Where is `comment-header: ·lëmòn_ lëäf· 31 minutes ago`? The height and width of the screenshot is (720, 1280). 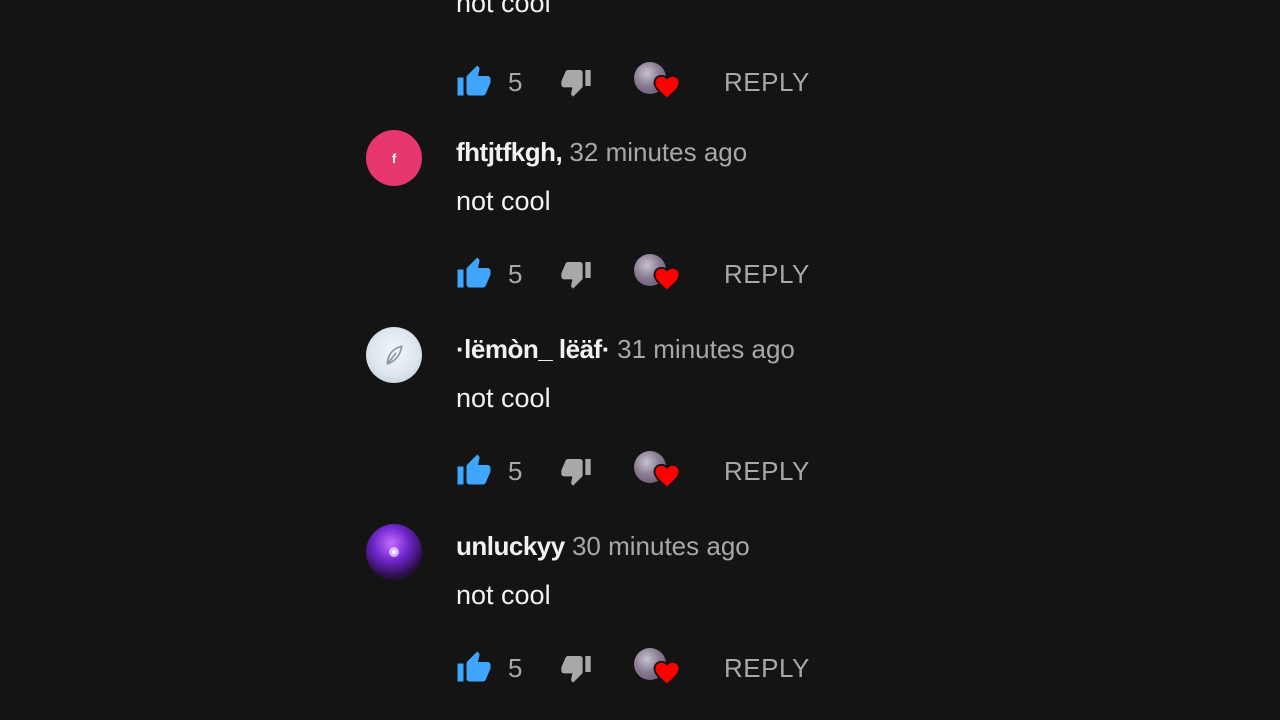 comment-header: ·lëmòn_ lëäf· 31 minutes ago is located at coordinates (625, 349).